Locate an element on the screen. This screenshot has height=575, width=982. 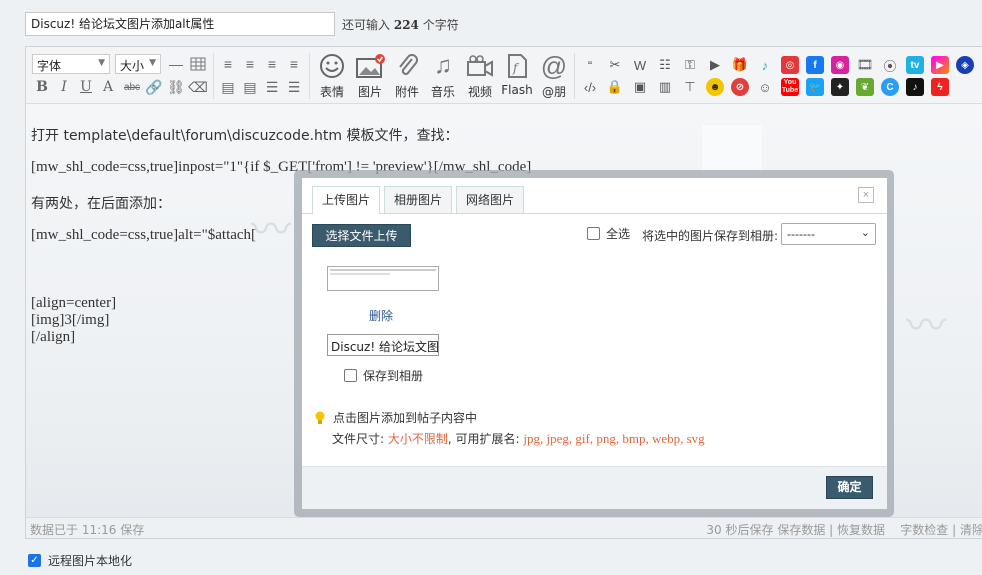
align-center-icon: ≡ is located at coordinates (250, 64).